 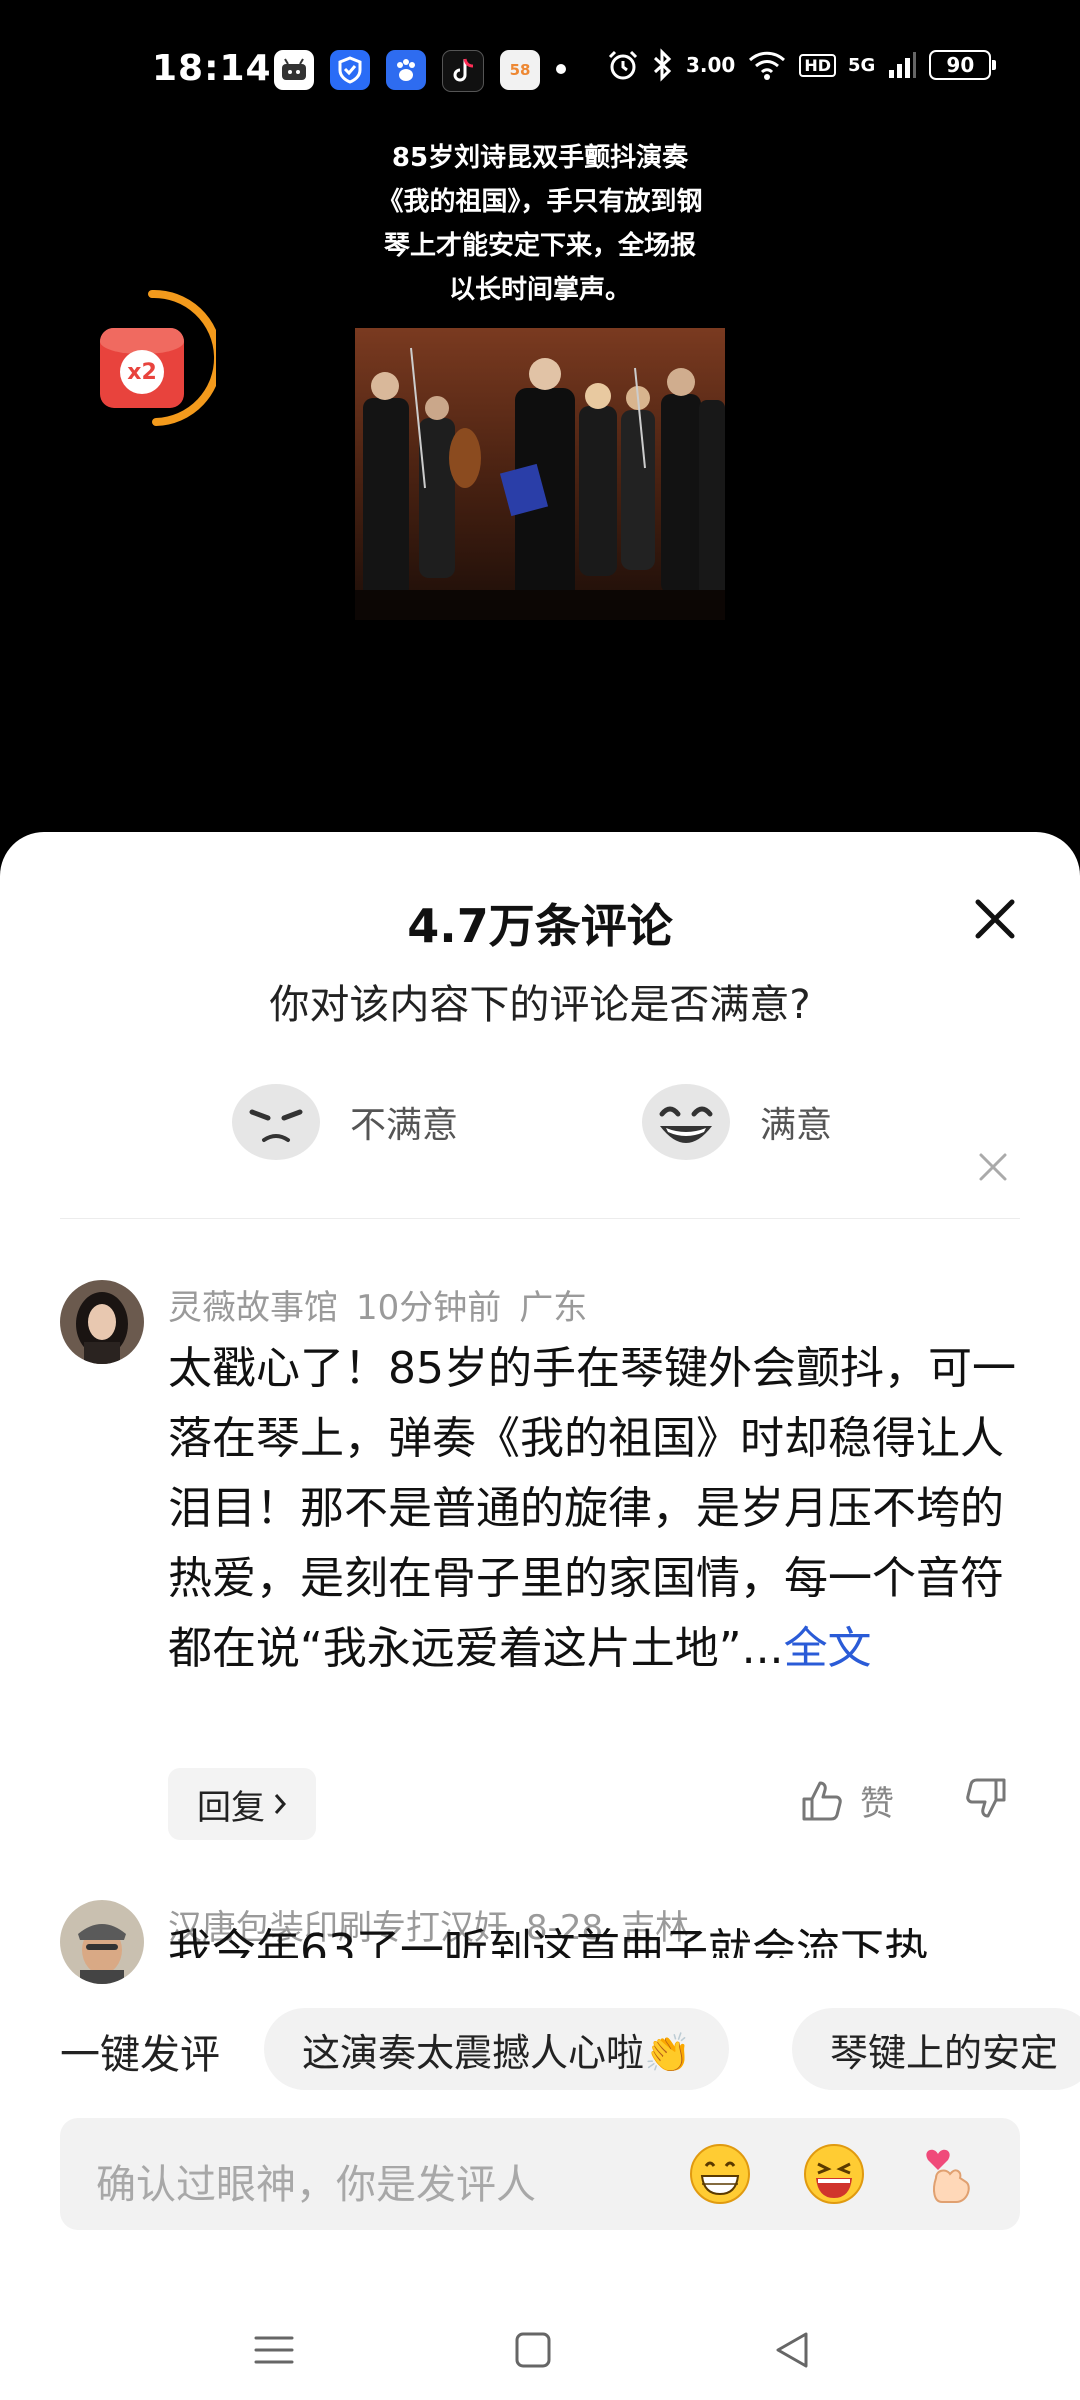 I want to click on survey-dissatisfied-label: 不满意, so click(x=404, y=1125).